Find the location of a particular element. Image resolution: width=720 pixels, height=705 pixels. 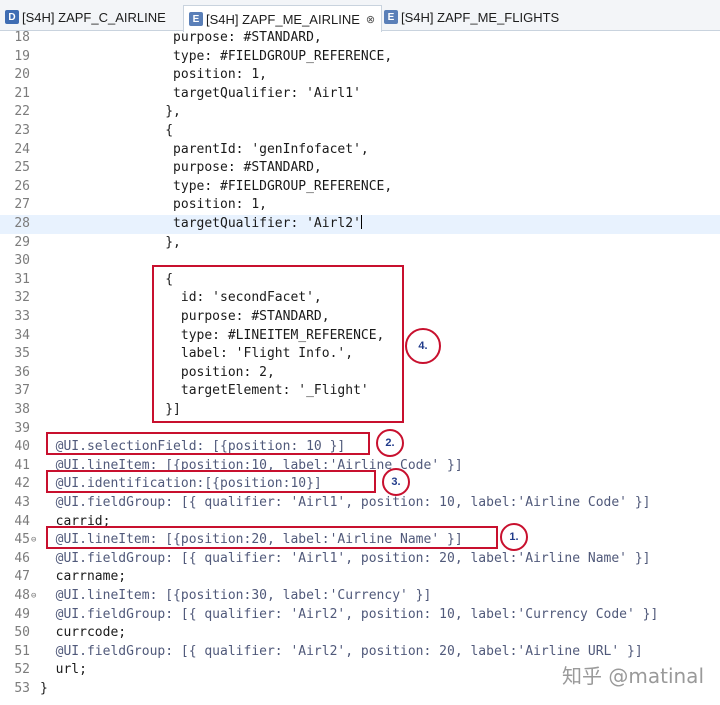

line-number: 43 is located at coordinates (22, 502).